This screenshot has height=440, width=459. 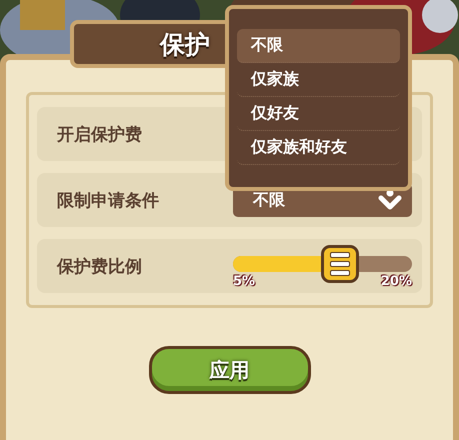 I want to click on chevron-down-icon, so click(x=390, y=200).